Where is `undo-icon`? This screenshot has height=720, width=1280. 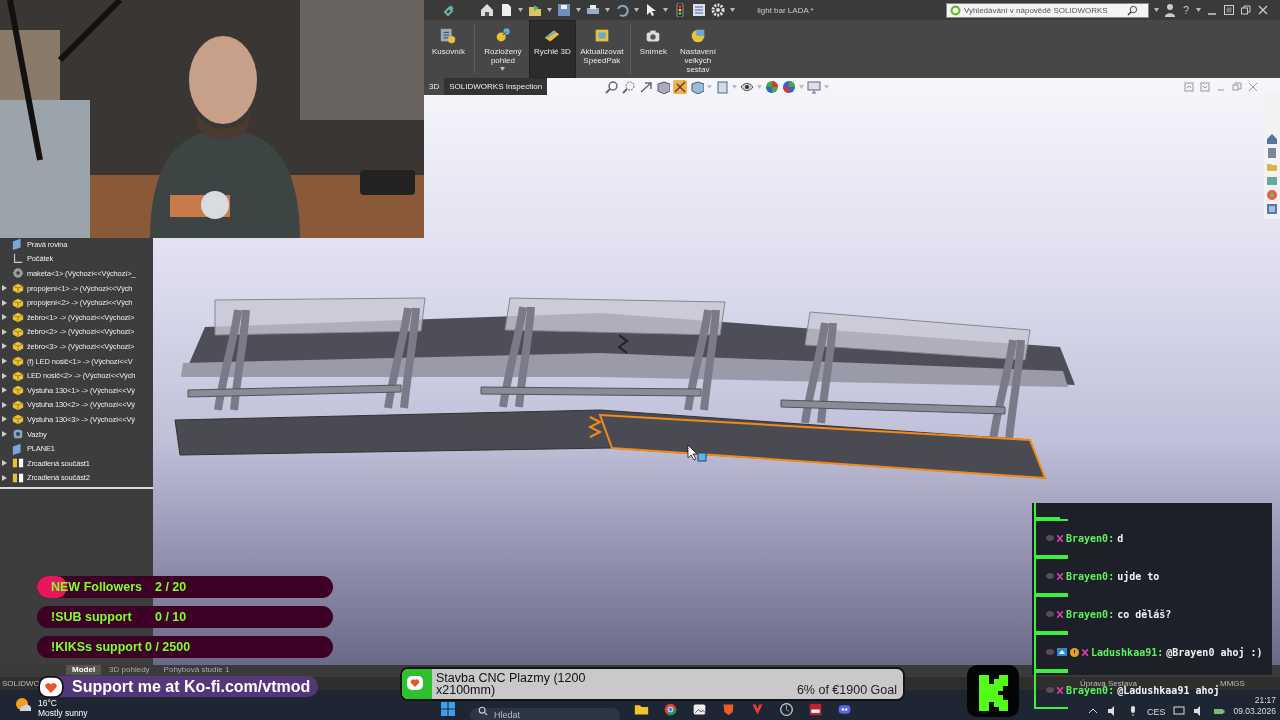
undo-icon is located at coordinates (622, 10).